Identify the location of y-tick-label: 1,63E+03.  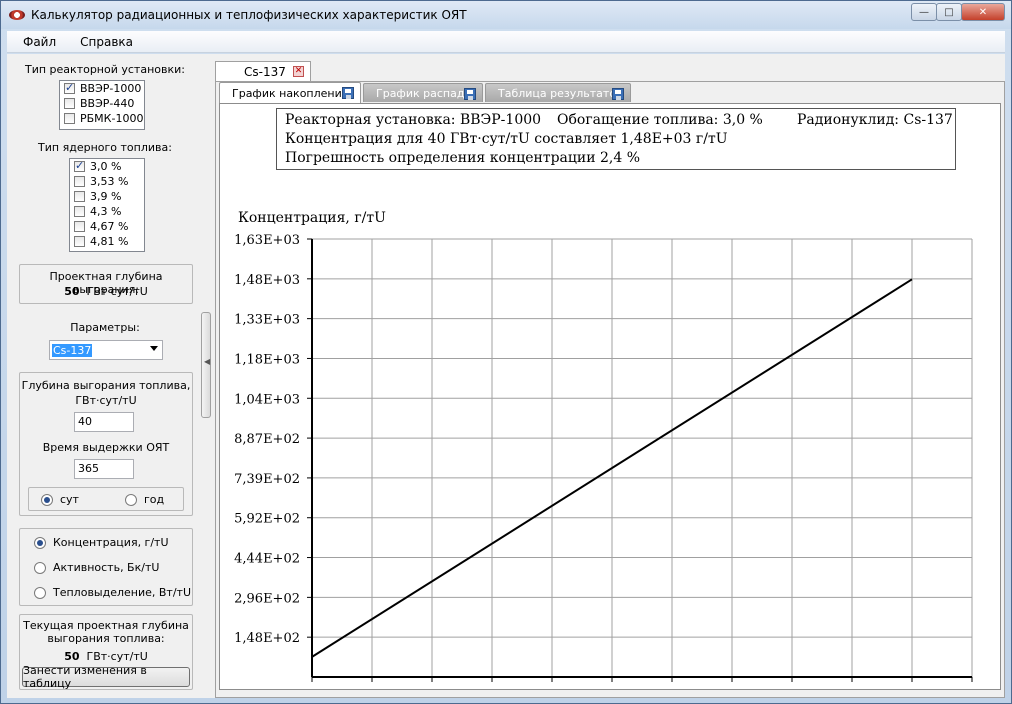
(267, 240).